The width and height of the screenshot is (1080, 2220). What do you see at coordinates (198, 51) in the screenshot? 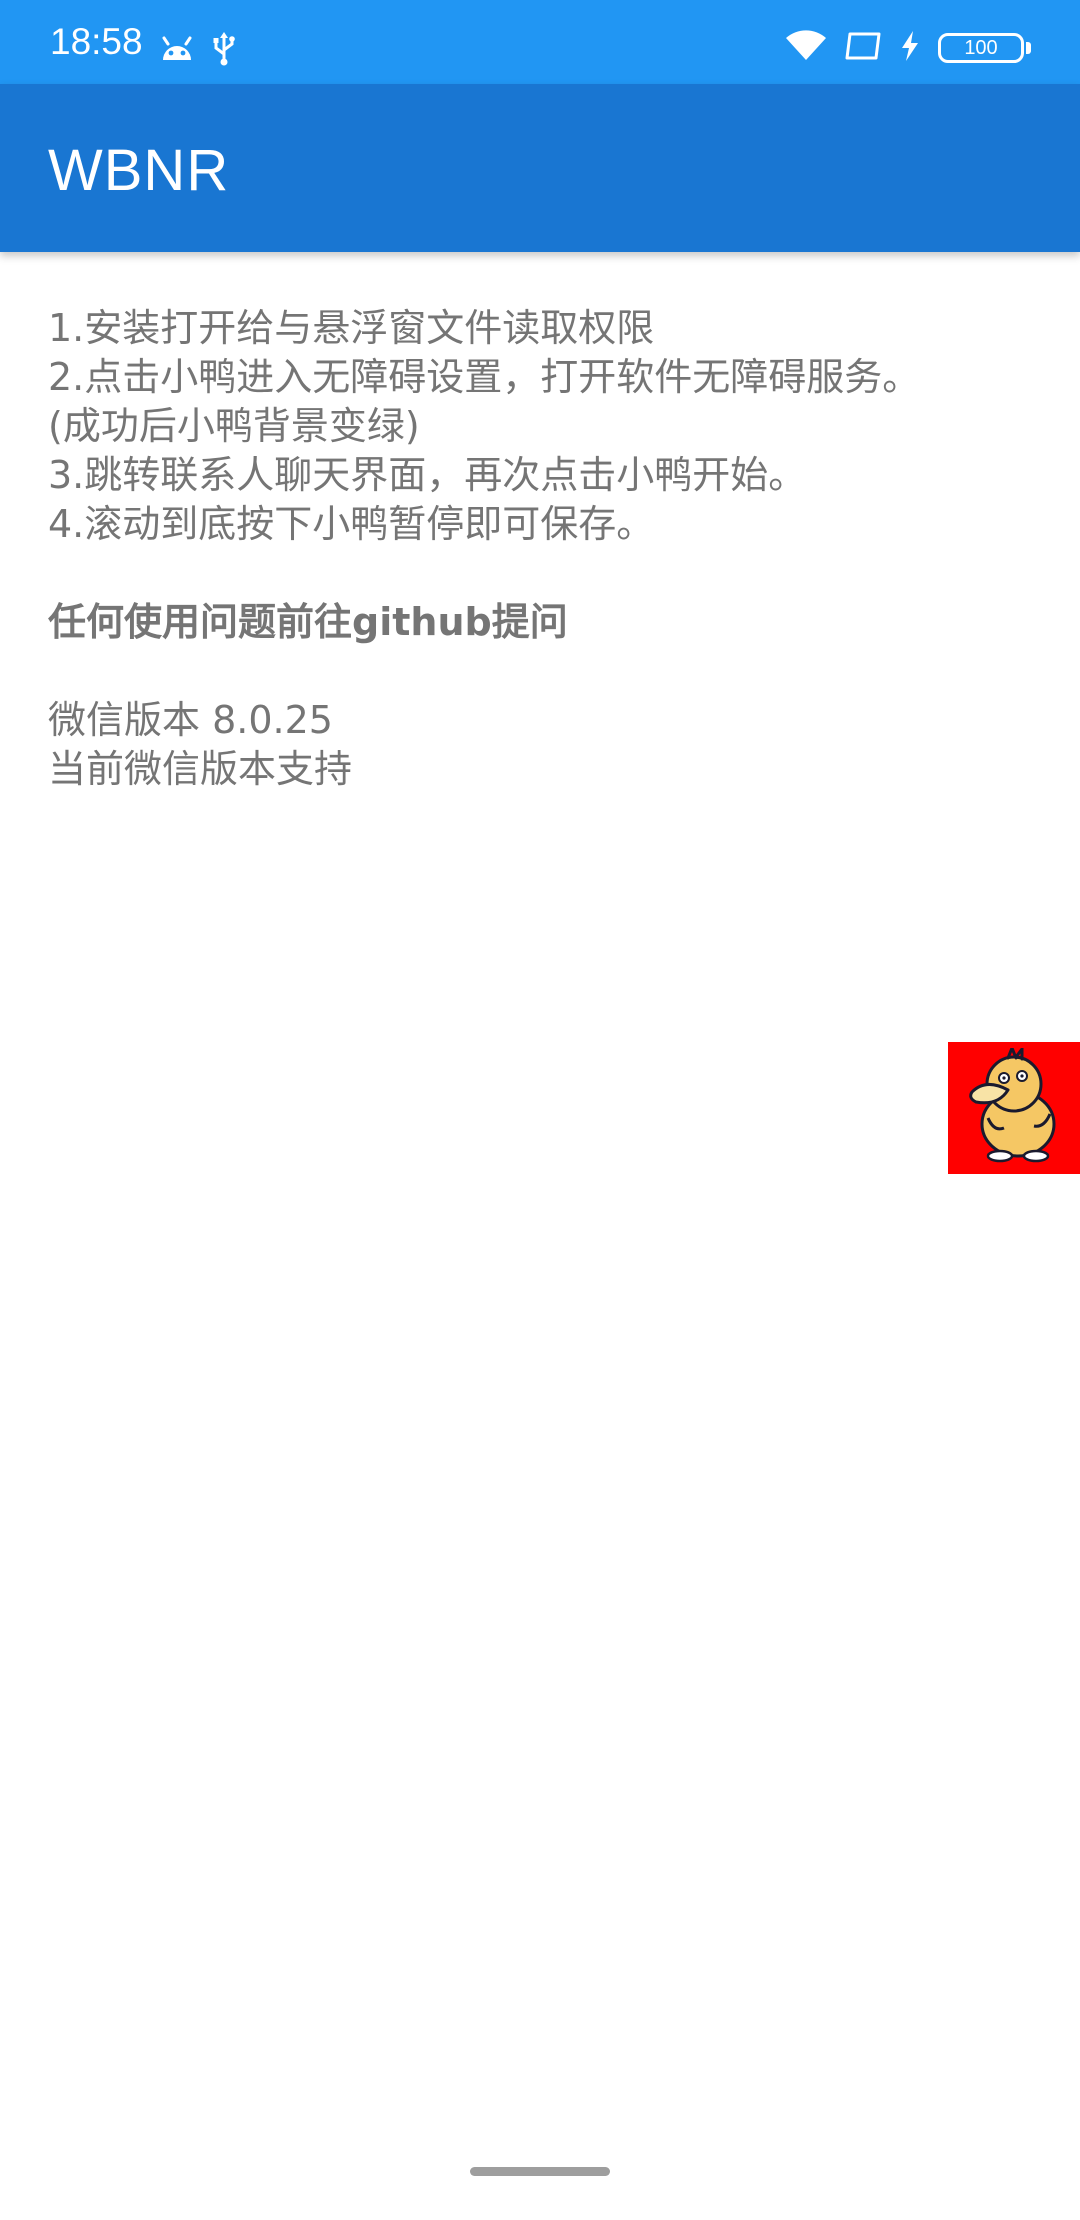
I see `status-left-icons` at bounding box center [198, 51].